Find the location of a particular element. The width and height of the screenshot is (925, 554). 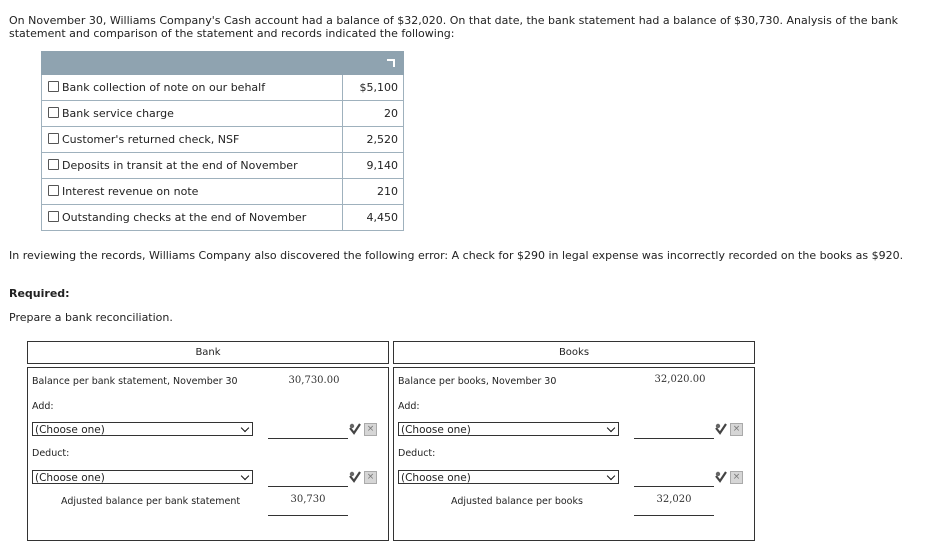

bank-deduct-icons: × is located at coordinates (364, 477).